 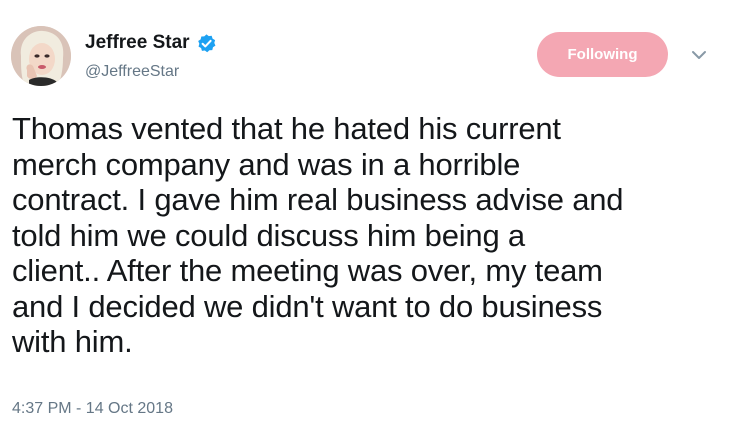 What do you see at coordinates (286, 128) in the screenshot?
I see `tweet-text-line: Thomas vented that he hated his current` at bounding box center [286, 128].